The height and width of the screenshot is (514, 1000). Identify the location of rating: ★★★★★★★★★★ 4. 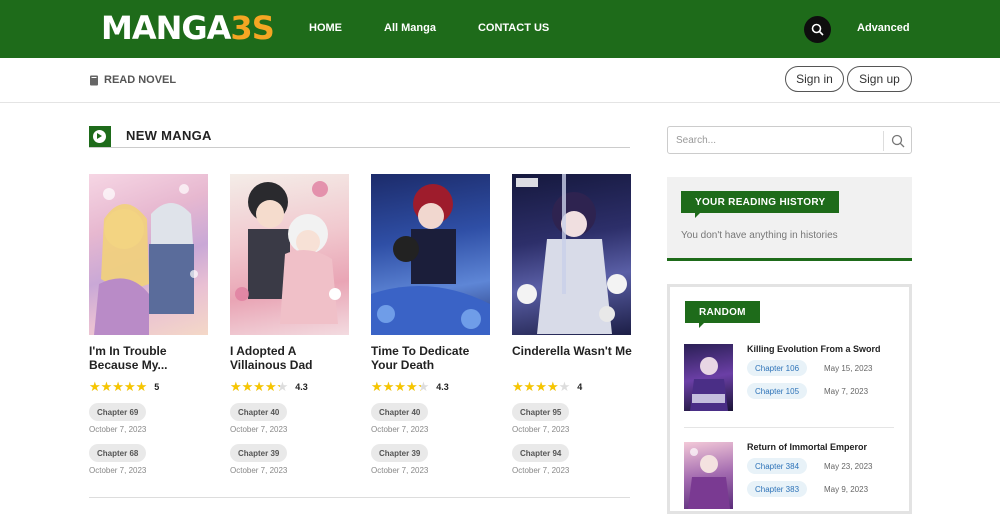
(547, 386).